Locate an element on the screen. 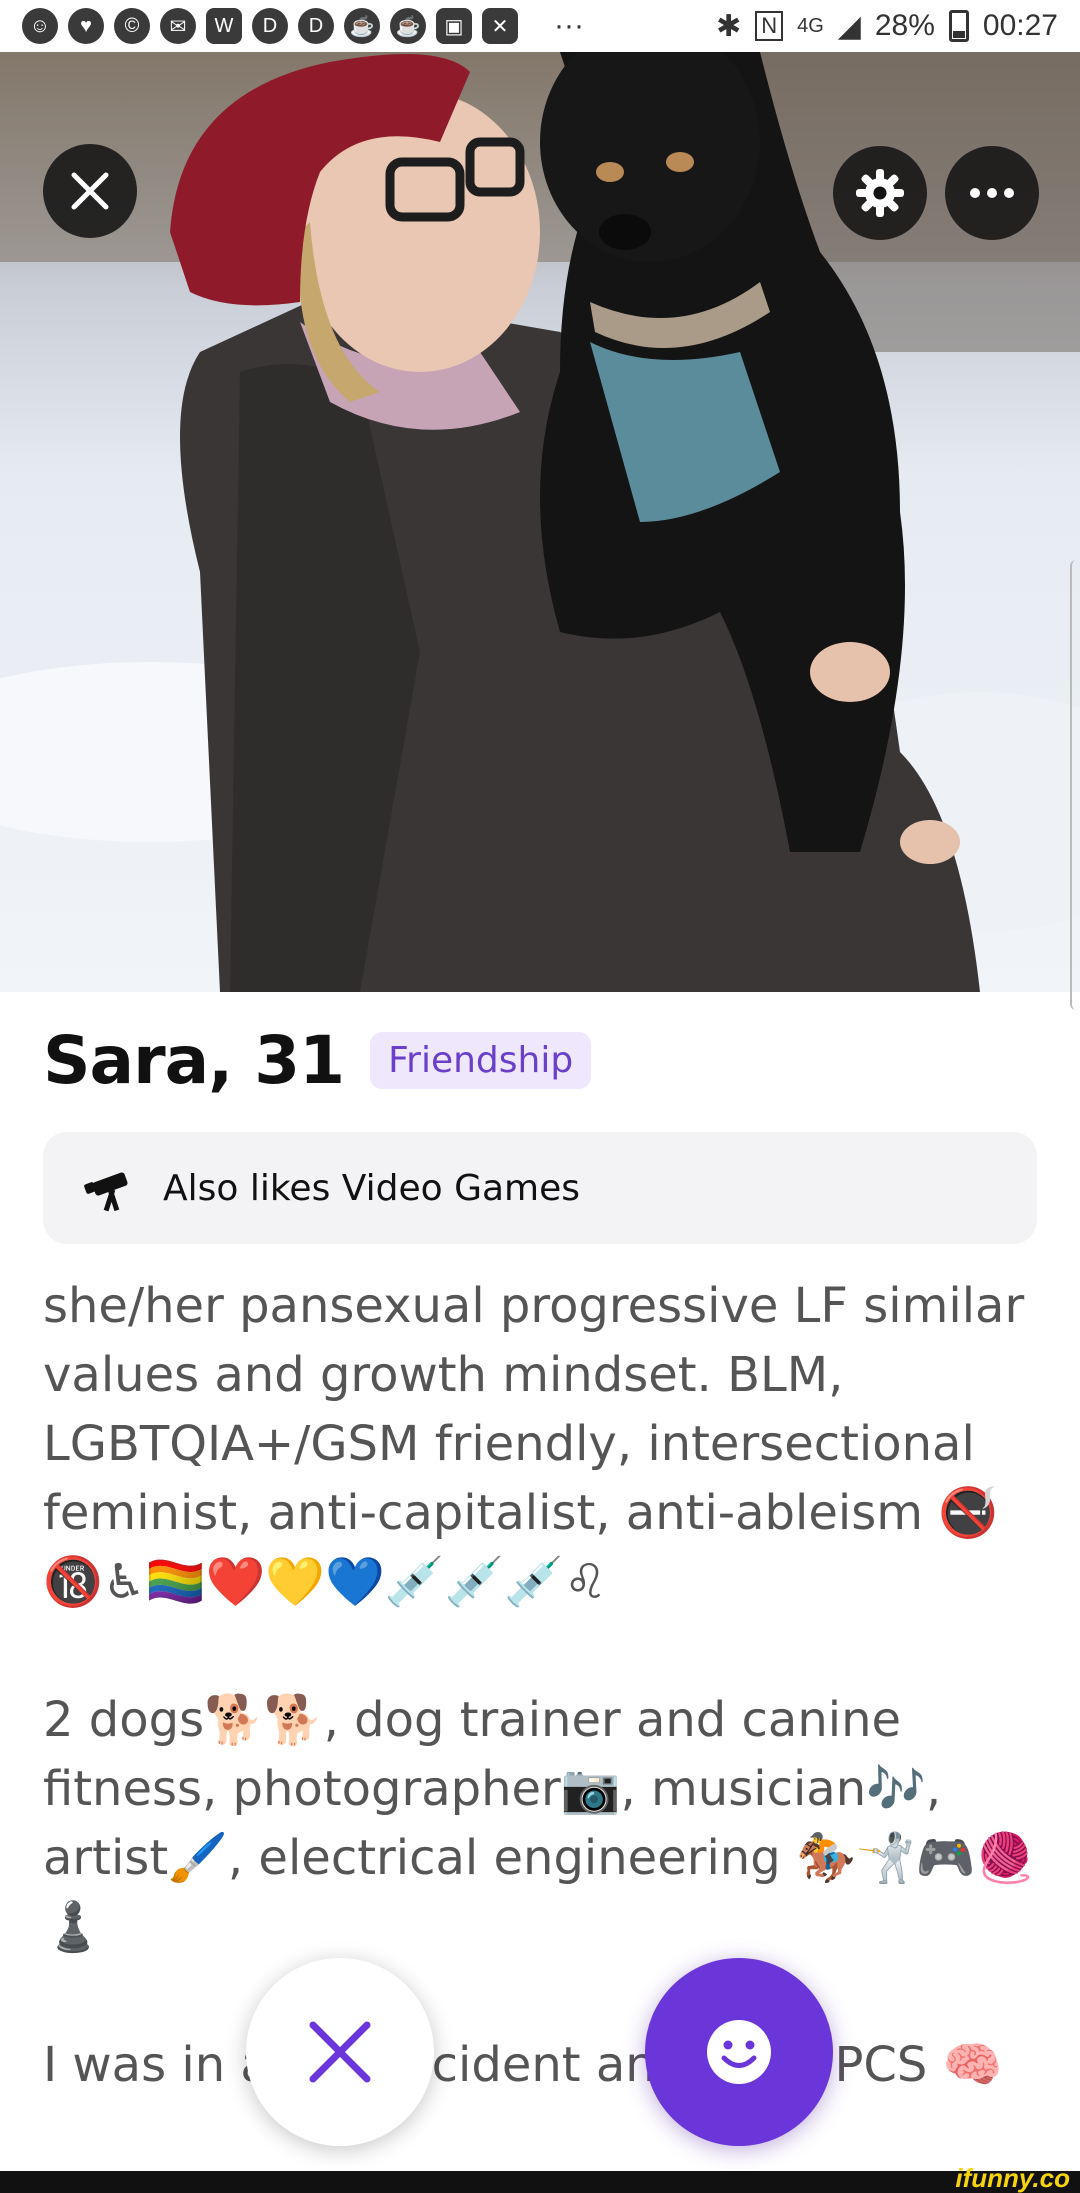 The height and width of the screenshot is (2193, 1080). bio-paragraph: I was in a car accident and have PCS 🧠 is located at coordinates (523, 2065).